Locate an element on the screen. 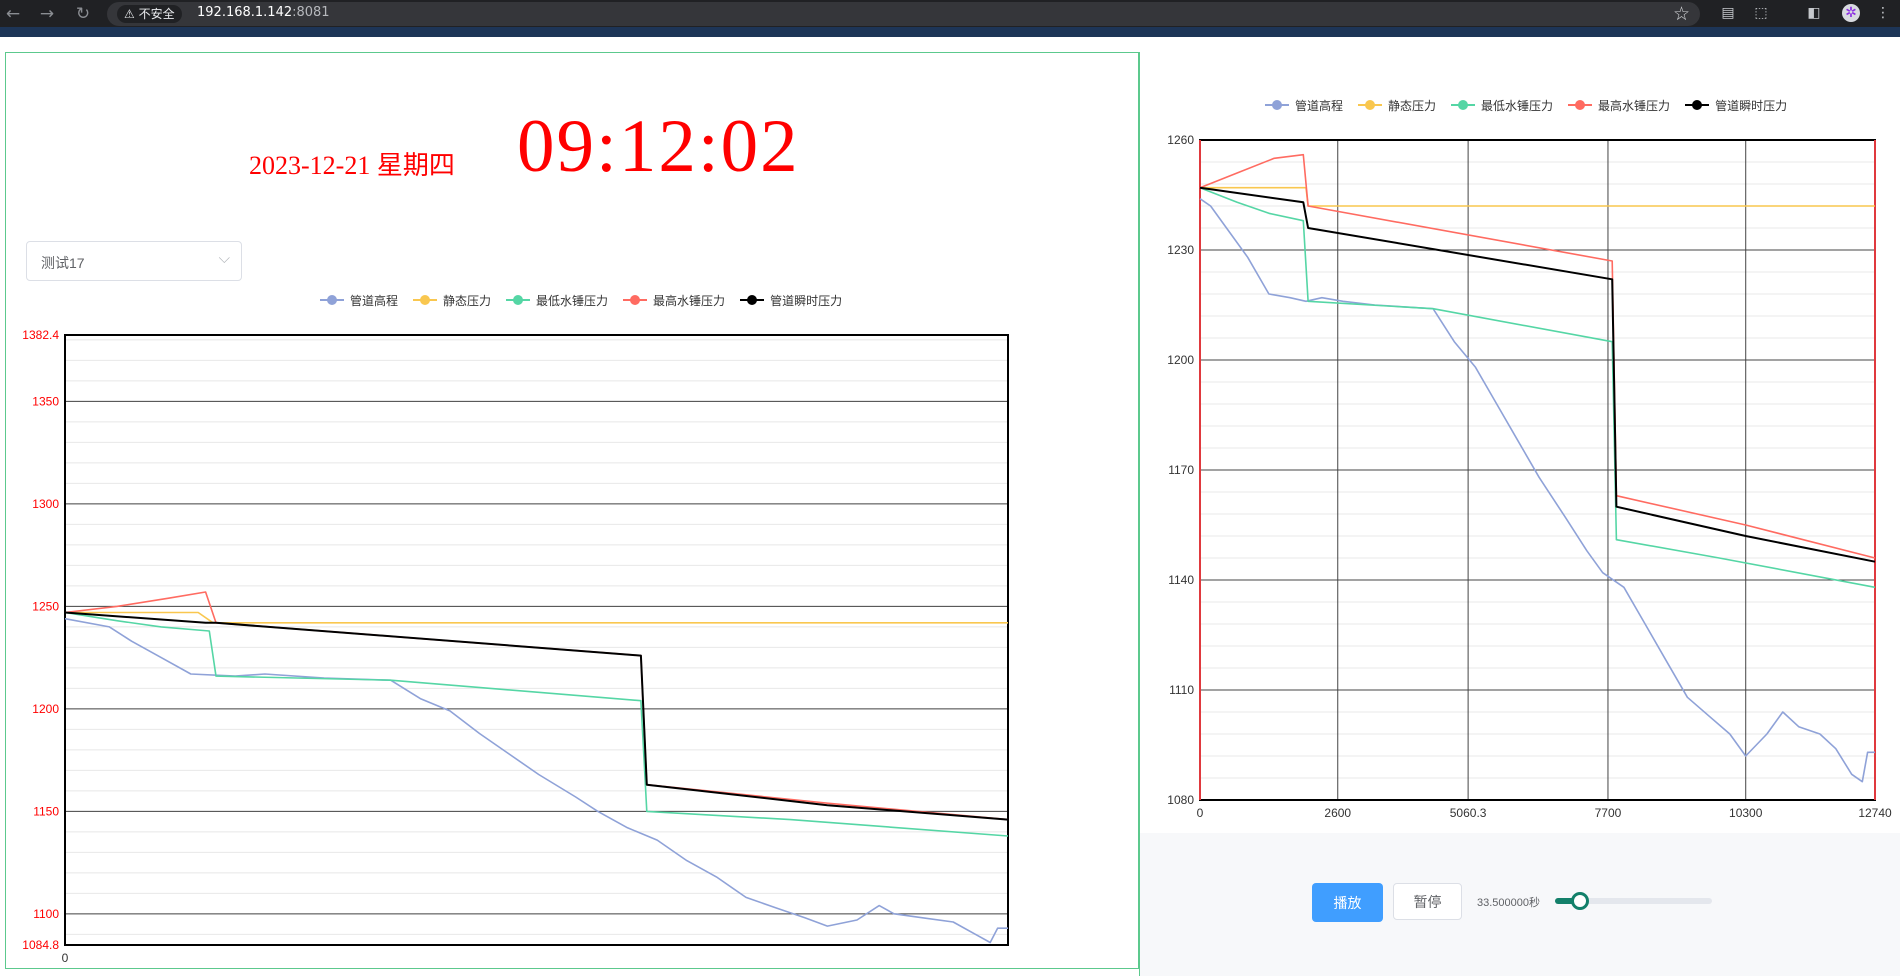  current-date: 2023-12-21 星期四 is located at coordinates (352, 165).